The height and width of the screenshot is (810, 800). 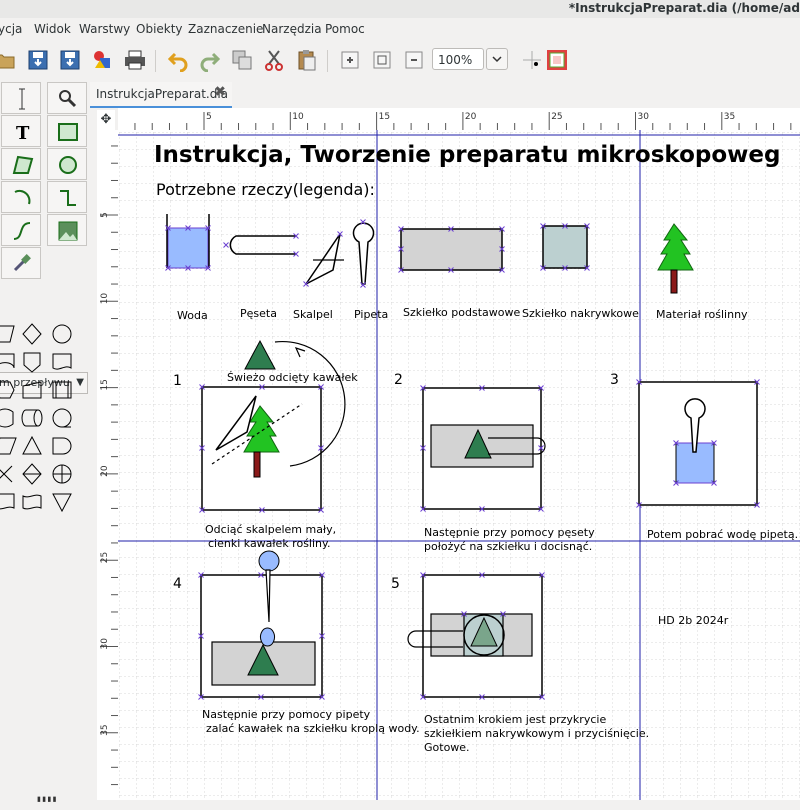 What do you see at coordinates (9, 334) in the screenshot?
I see `shape-process` at bounding box center [9, 334].